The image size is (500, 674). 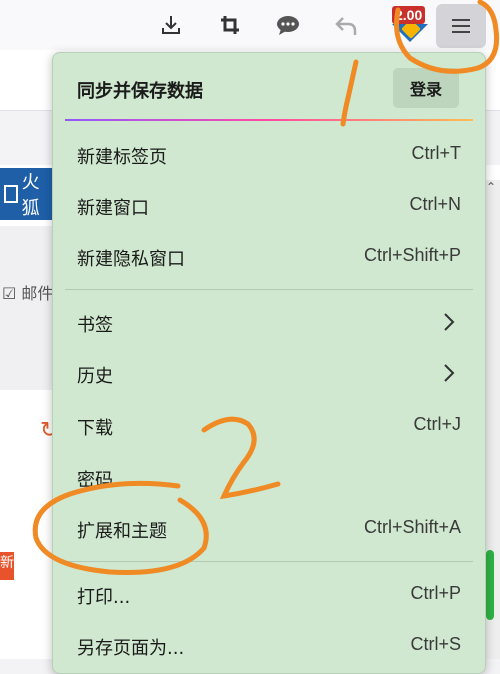 I want to click on menu-item-new-private-window: 新建隐私窗口 Ctrl+Shift+P, so click(x=269, y=257).